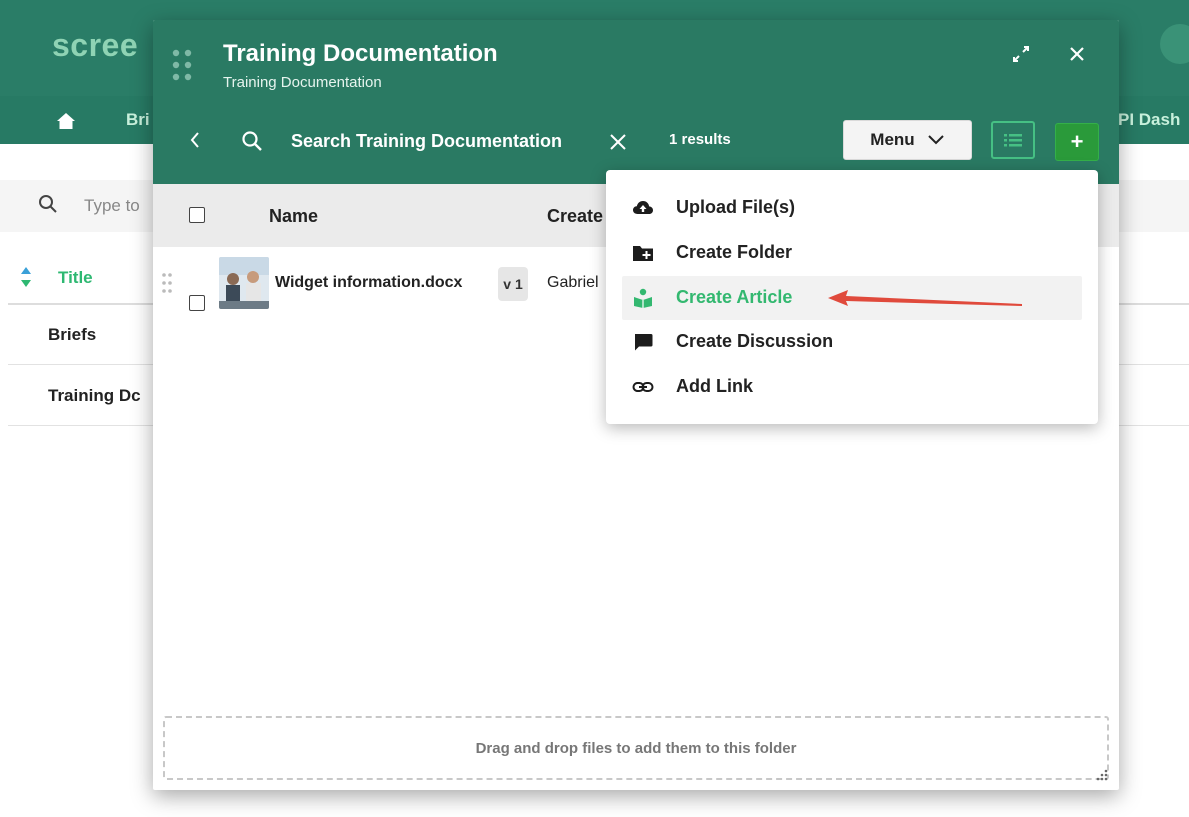  I want to click on row-title: Briefs, so click(72, 334).